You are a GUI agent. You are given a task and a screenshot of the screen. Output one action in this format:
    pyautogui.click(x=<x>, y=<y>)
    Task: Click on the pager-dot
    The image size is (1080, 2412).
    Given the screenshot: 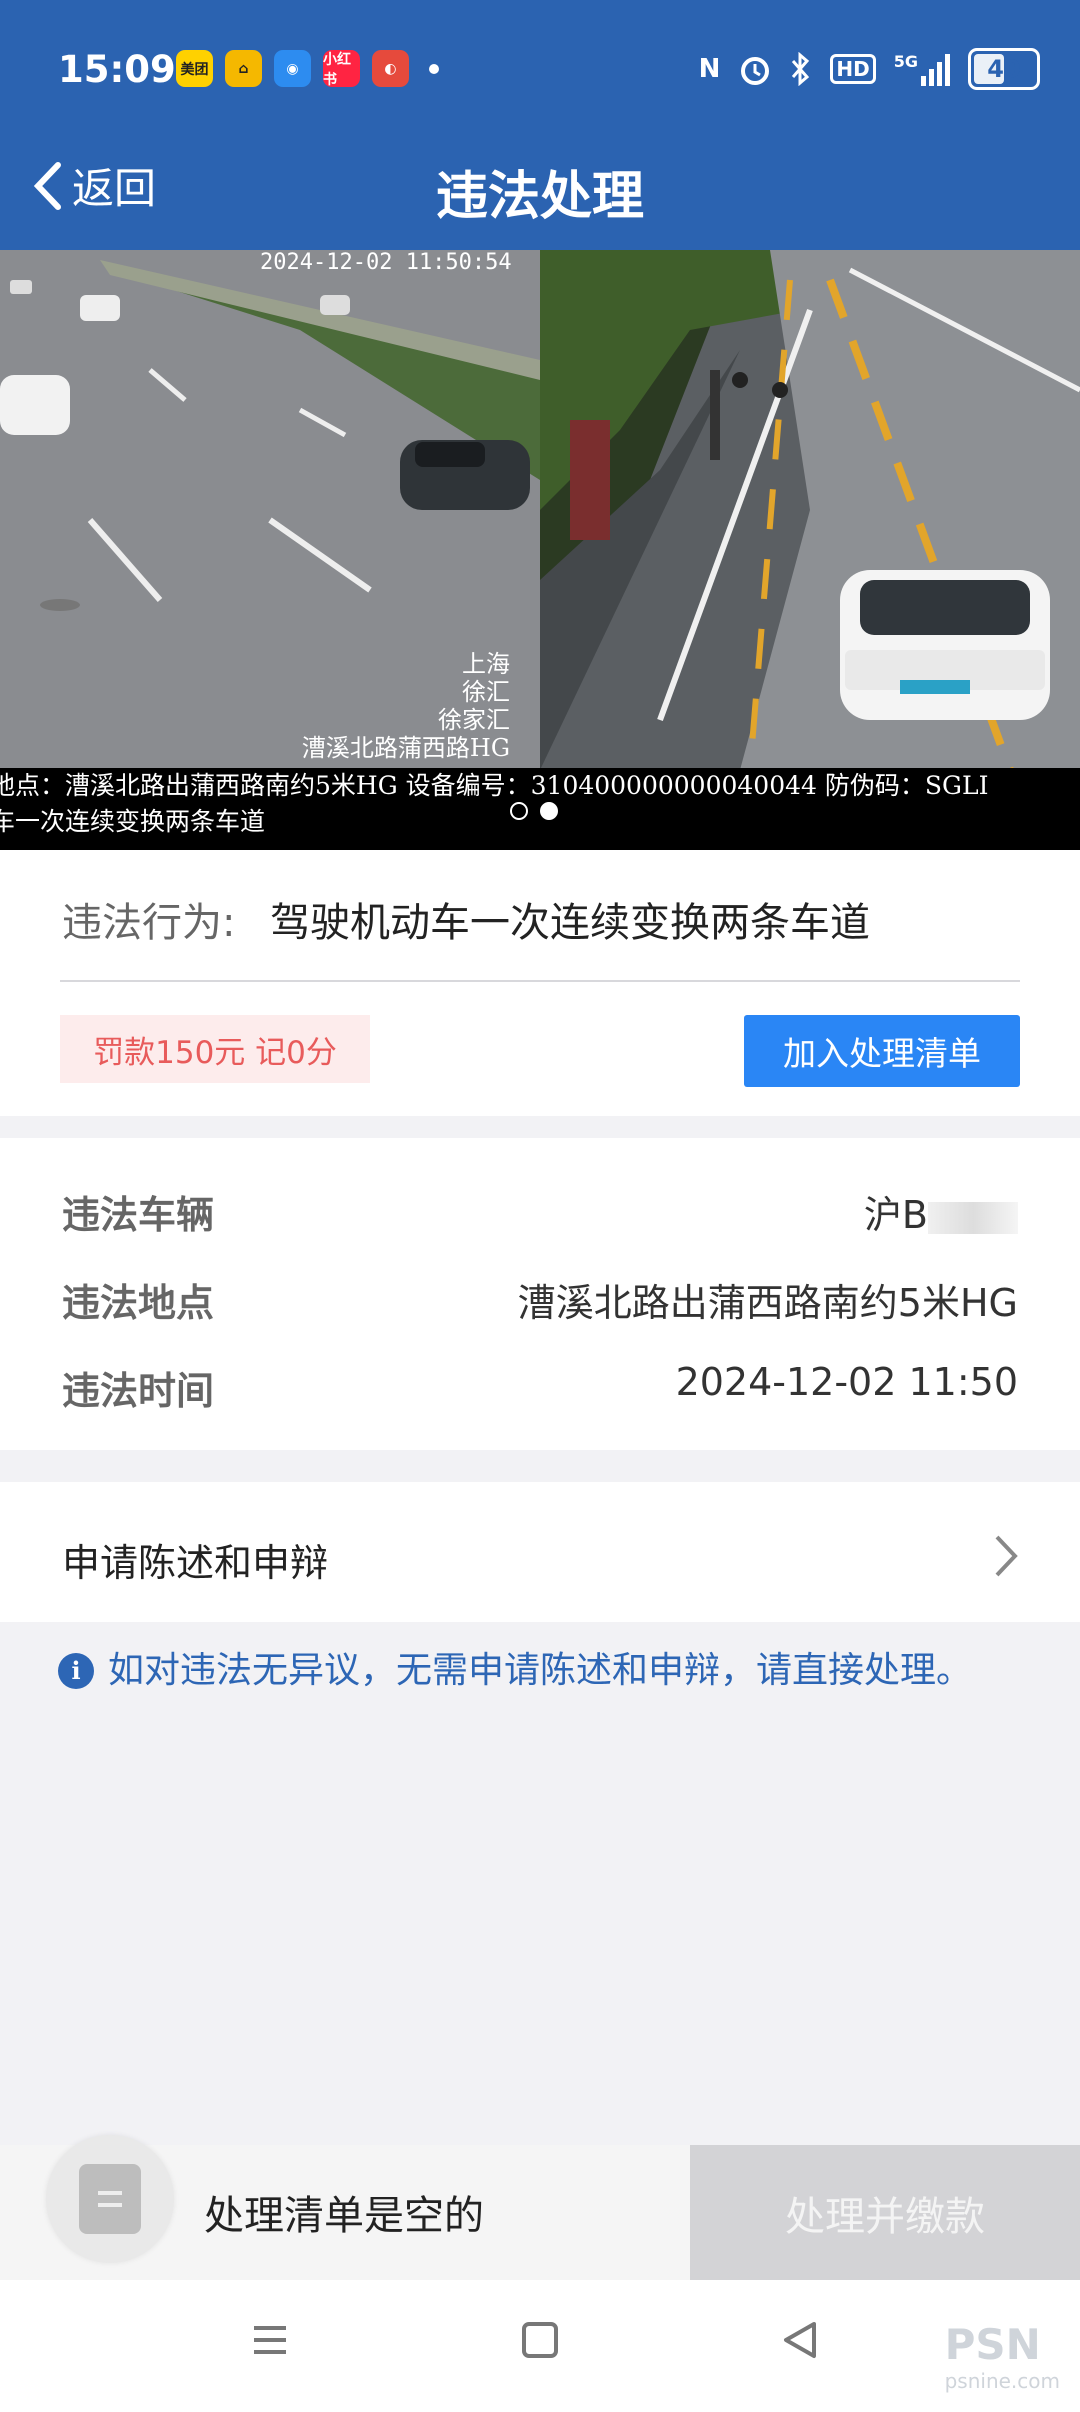 What is the action you would take?
    pyautogui.click(x=519, y=811)
    